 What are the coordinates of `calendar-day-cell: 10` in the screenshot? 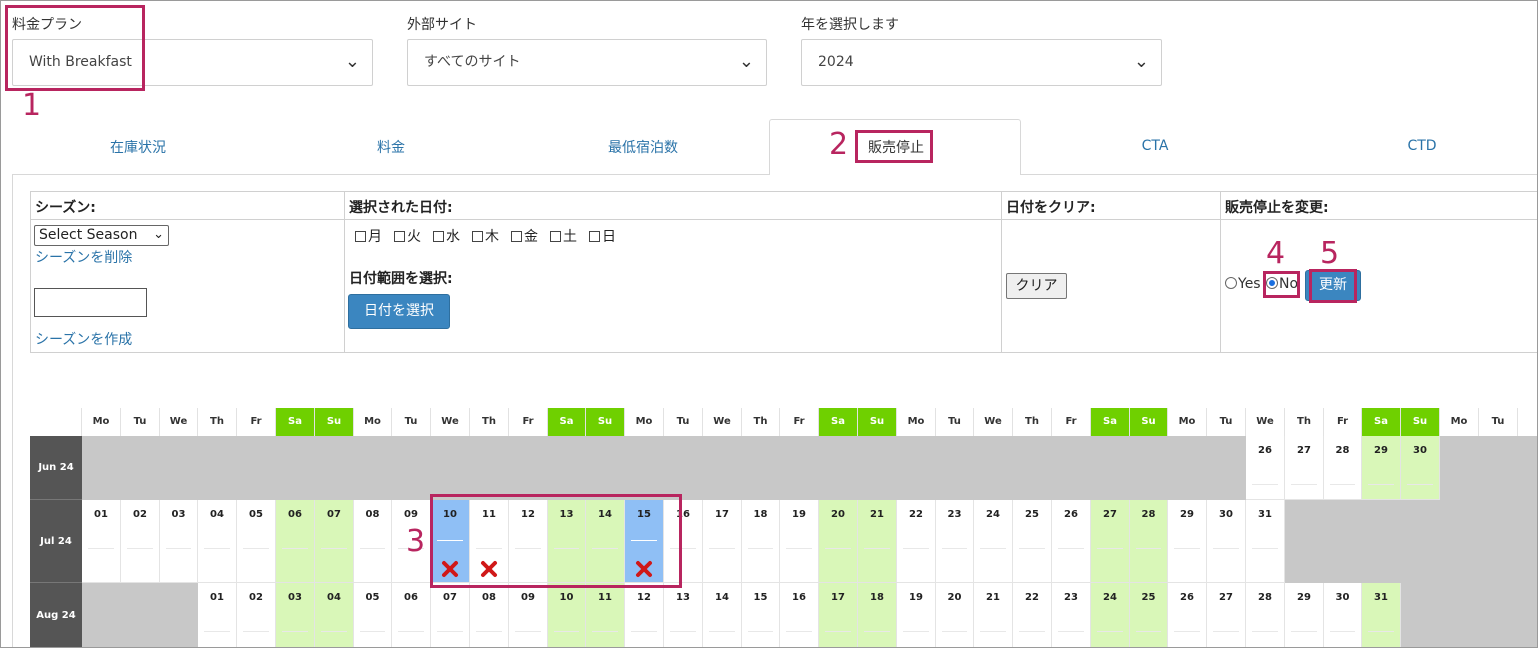 It's located at (567, 615).